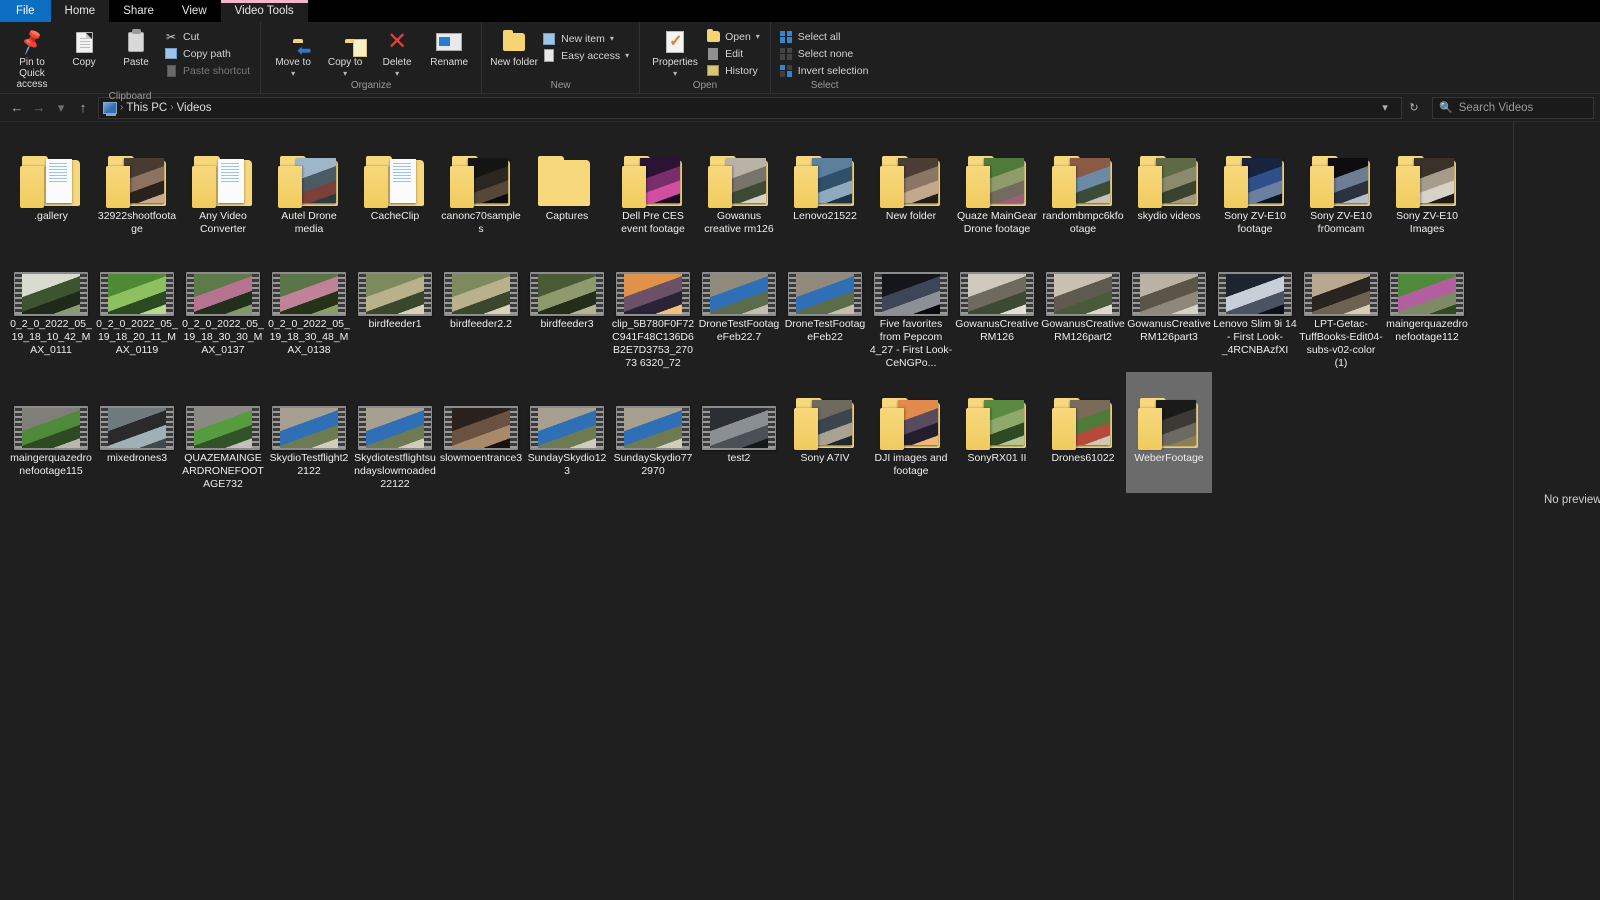 The image size is (1600, 900). I want to click on file-item: GowanusCreative RM126, so click(997, 305).